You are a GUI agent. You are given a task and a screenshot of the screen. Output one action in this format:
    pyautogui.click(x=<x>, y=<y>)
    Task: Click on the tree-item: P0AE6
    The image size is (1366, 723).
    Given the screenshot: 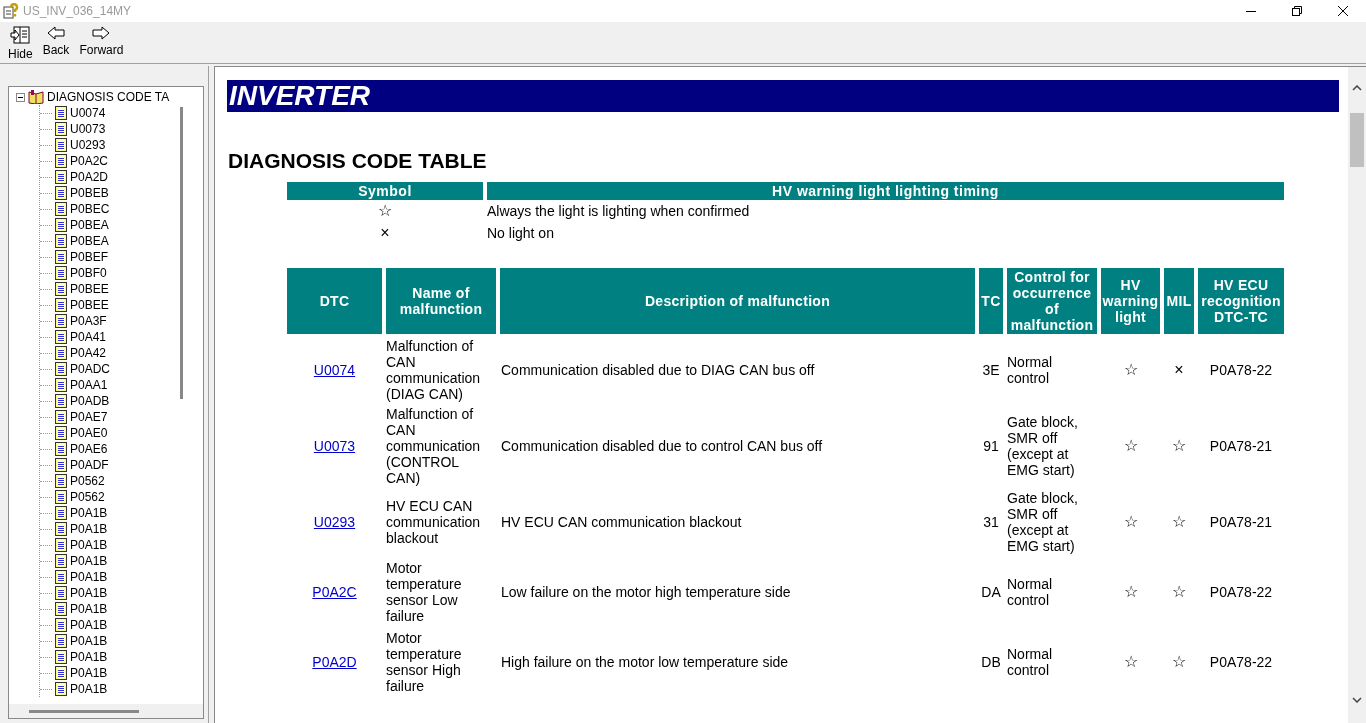 What is the action you would take?
    pyautogui.click(x=89, y=449)
    